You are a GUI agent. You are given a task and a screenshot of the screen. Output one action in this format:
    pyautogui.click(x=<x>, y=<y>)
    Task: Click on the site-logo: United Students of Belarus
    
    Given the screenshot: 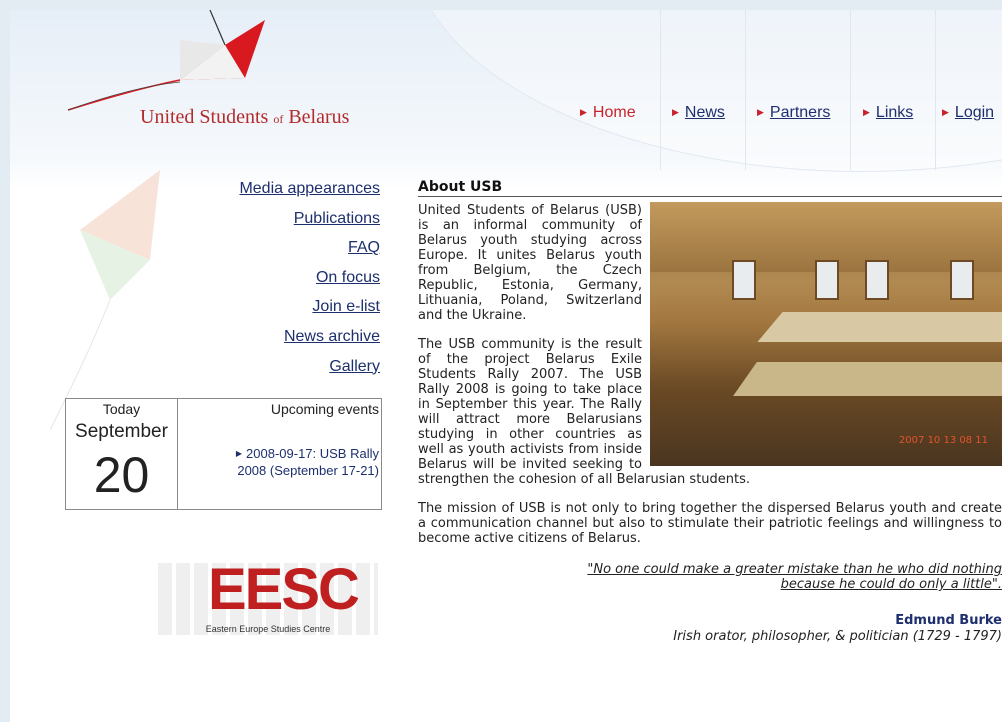 What is the action you would take?
    pyautogui.click(x=244, y=117)
    